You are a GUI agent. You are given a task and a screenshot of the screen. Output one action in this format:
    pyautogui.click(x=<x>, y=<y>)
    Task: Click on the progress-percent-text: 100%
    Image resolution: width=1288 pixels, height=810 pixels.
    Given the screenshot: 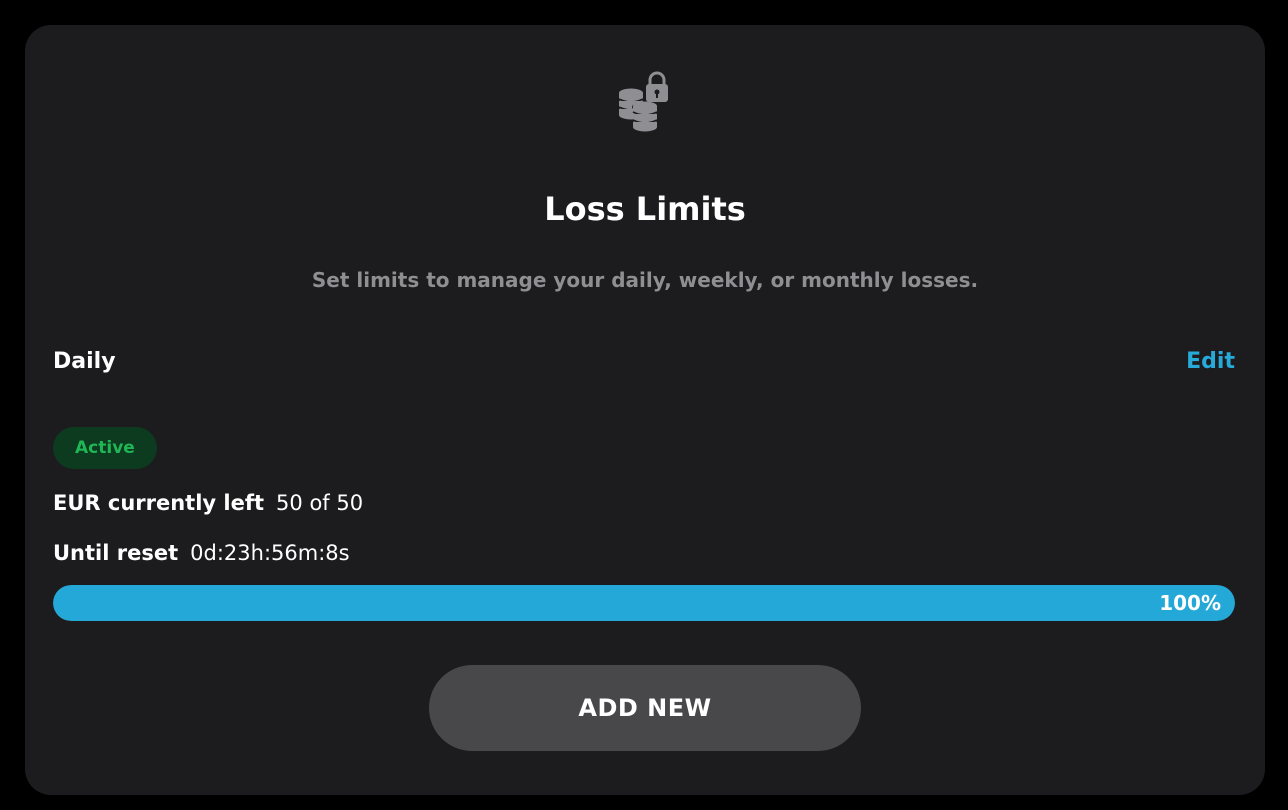 What is the action you would take?
    pyautogui.click(x=1190, y=603)
    